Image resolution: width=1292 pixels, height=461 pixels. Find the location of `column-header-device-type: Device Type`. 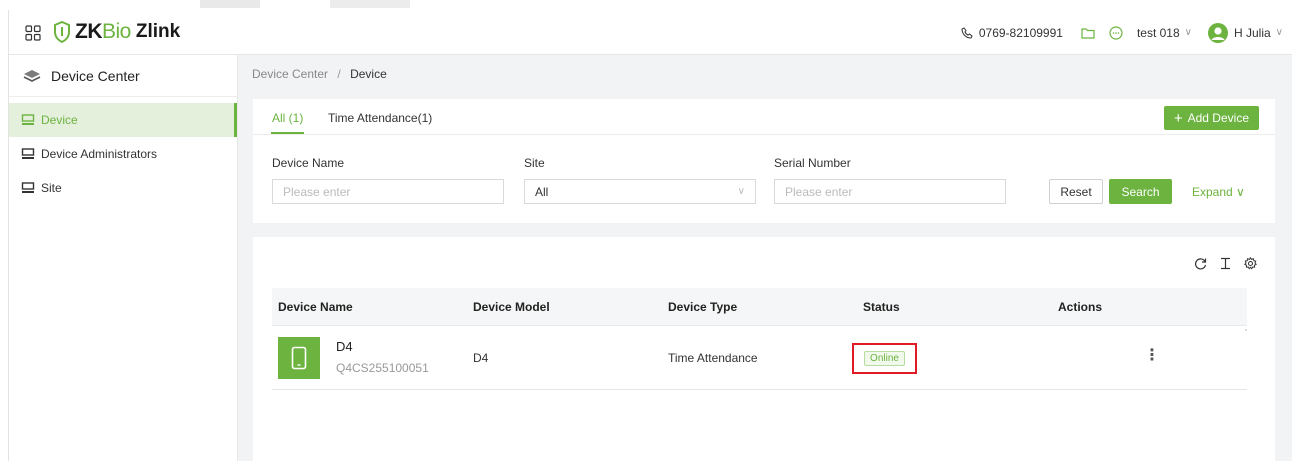

column-header-device-type: Device Type is located at coordinates (703, 307).